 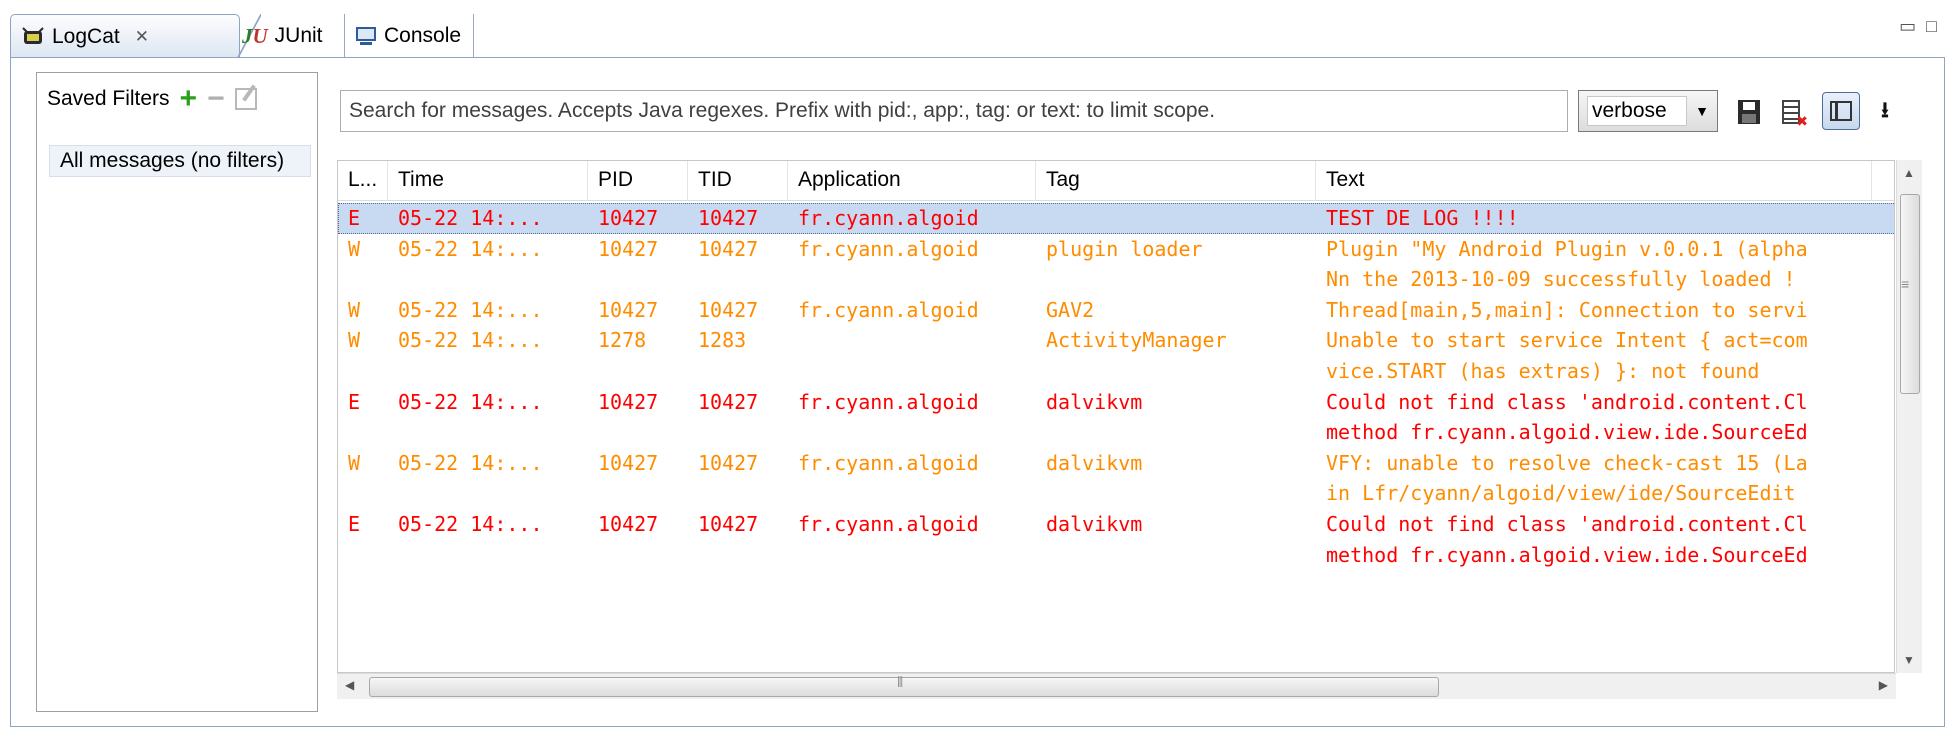 I want to click on remove-filter-icon: −, so click(x=216, y=99).